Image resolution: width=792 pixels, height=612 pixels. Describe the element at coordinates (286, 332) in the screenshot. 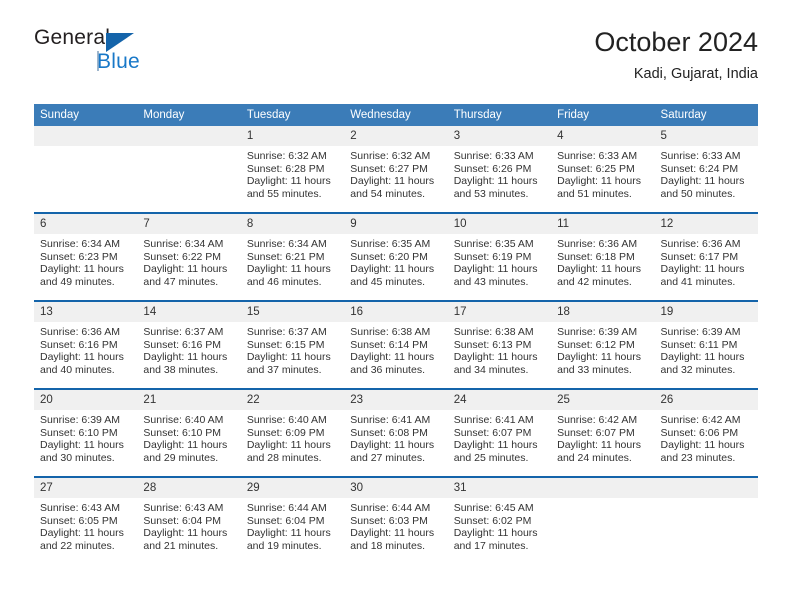

I see `sunrise-text: Sunrise: 6:37 AM` at that location.